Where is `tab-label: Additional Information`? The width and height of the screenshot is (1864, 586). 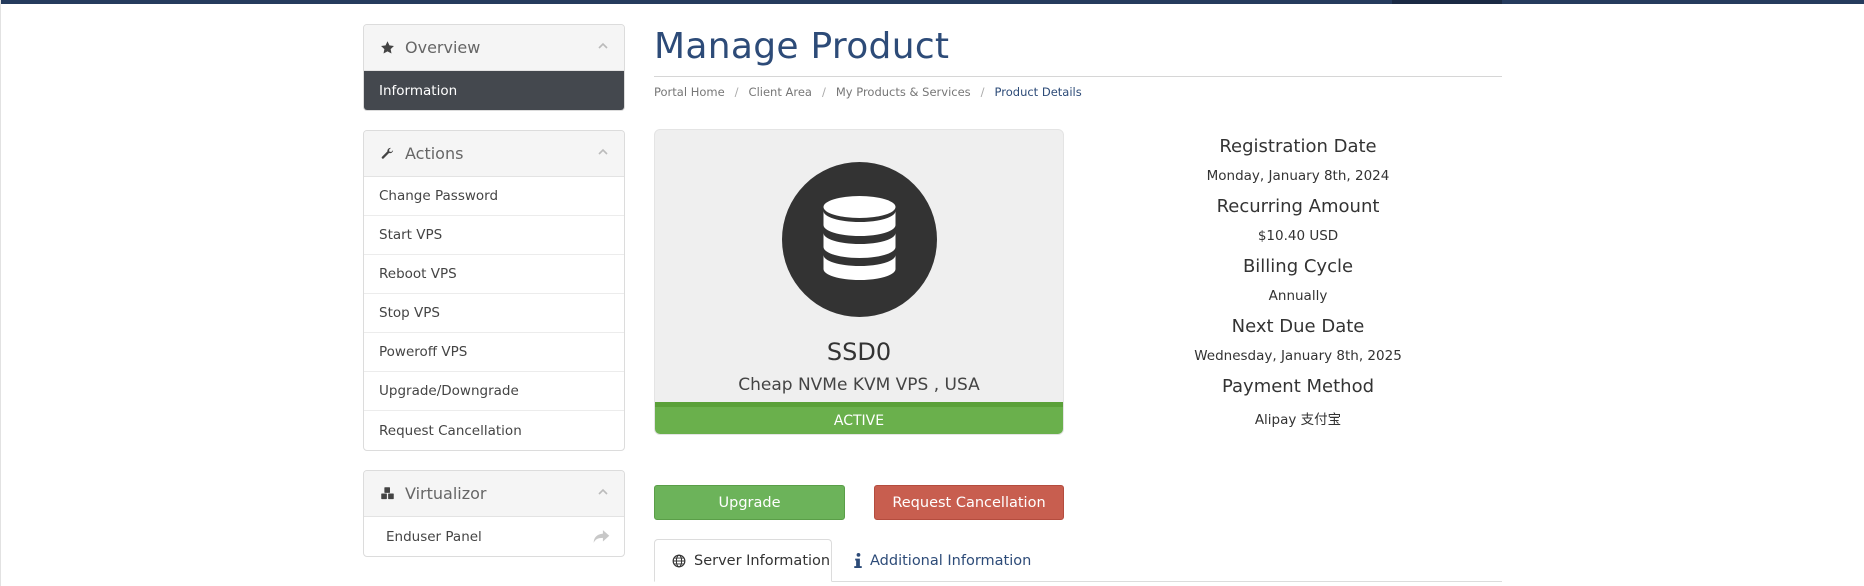
tab-label: Additional Information is located at coordinates (951, 560).